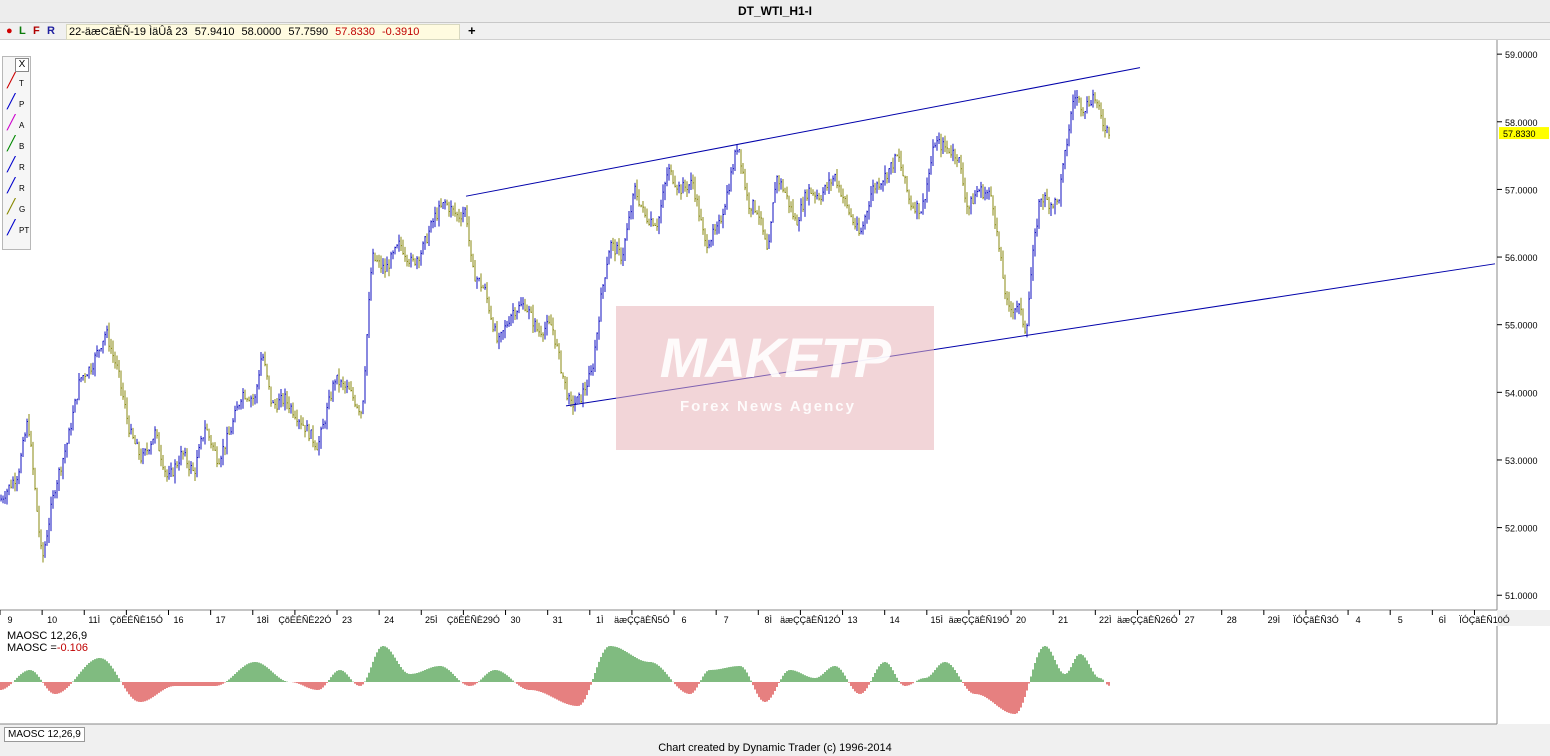  What do you see at coordinates (1400, 620) in the screenshot?
I see `x-tick-label: 5` at bounding box center [1400, 620].